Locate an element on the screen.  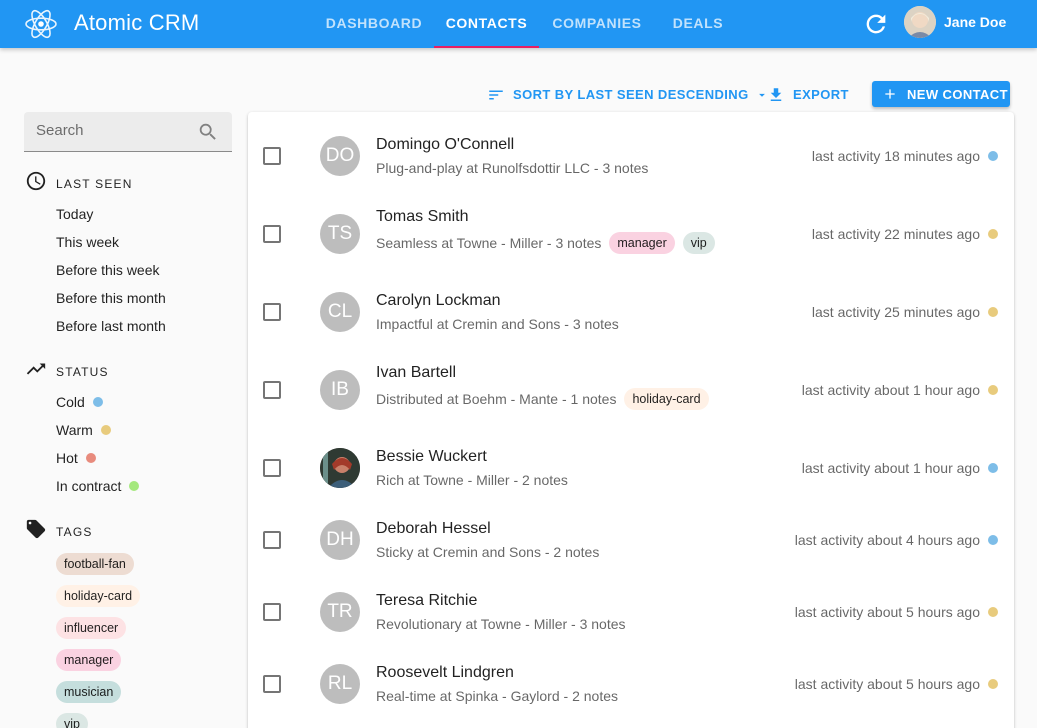
export-label: EXPORT is located at coordinates (821, 94).